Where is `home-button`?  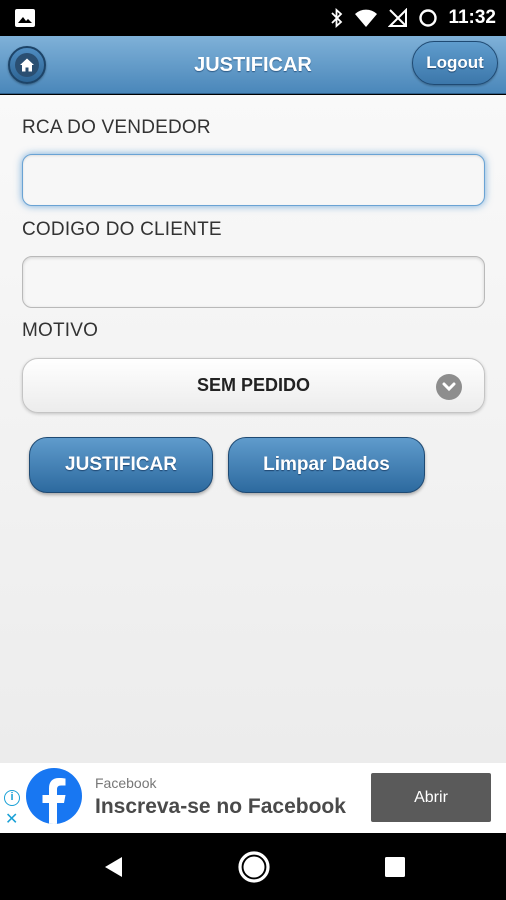
home-button is located at coordinates (27, 65).